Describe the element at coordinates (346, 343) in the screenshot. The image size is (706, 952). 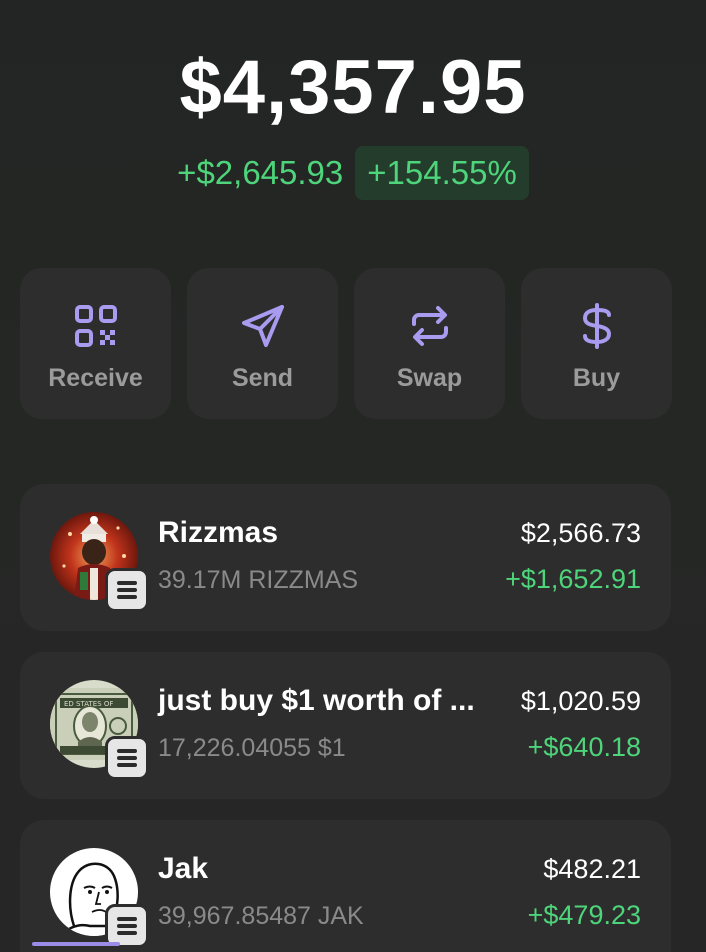
I see `action-bar: Receive Send Swap Buy` at that location.